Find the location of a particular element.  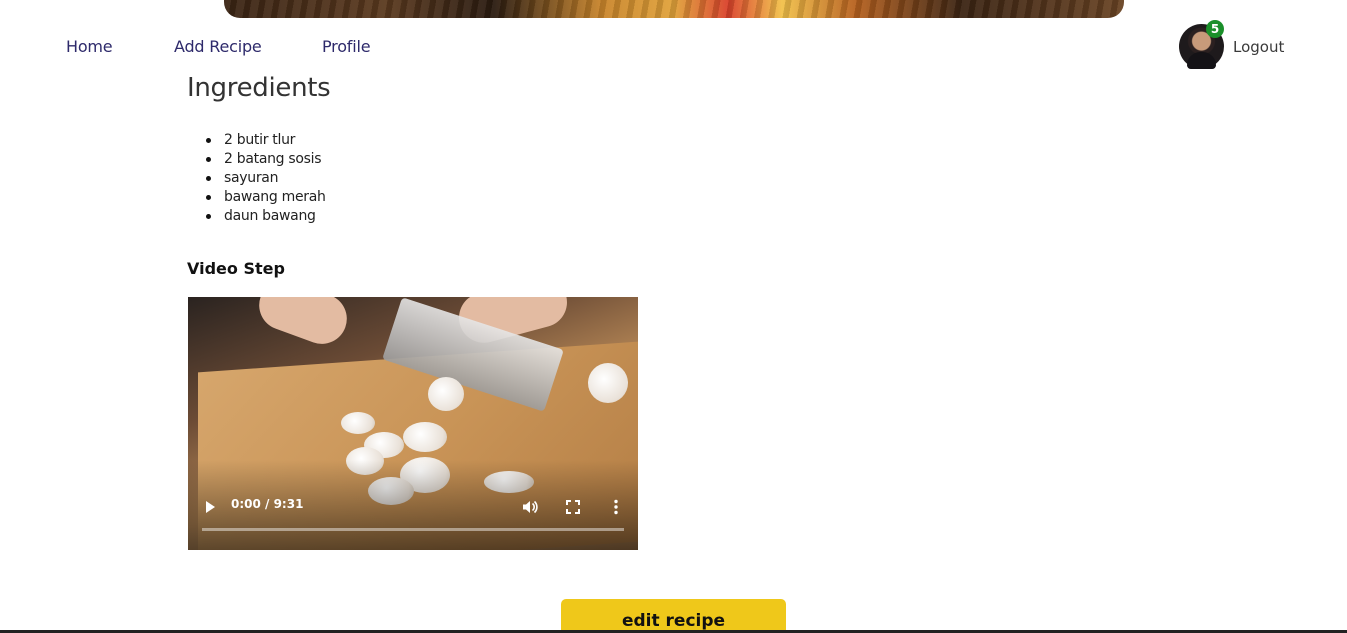

video-progress-slider is located at coordinates (413, 529).